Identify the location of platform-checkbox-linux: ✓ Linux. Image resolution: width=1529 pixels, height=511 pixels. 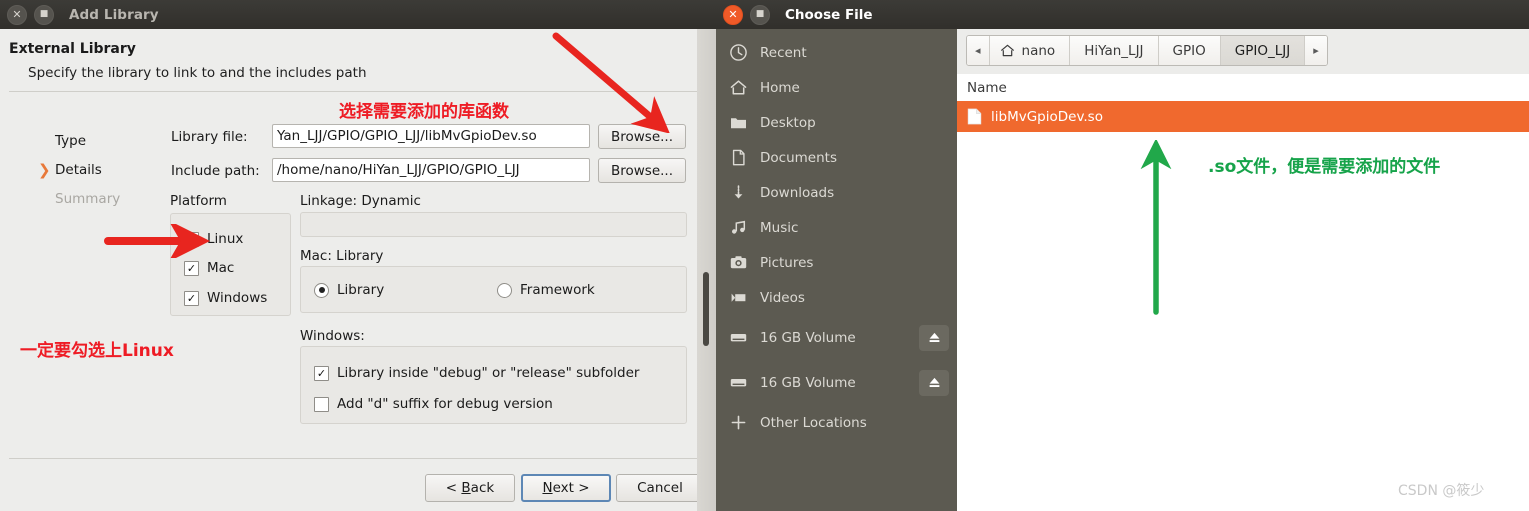
(213, 239).